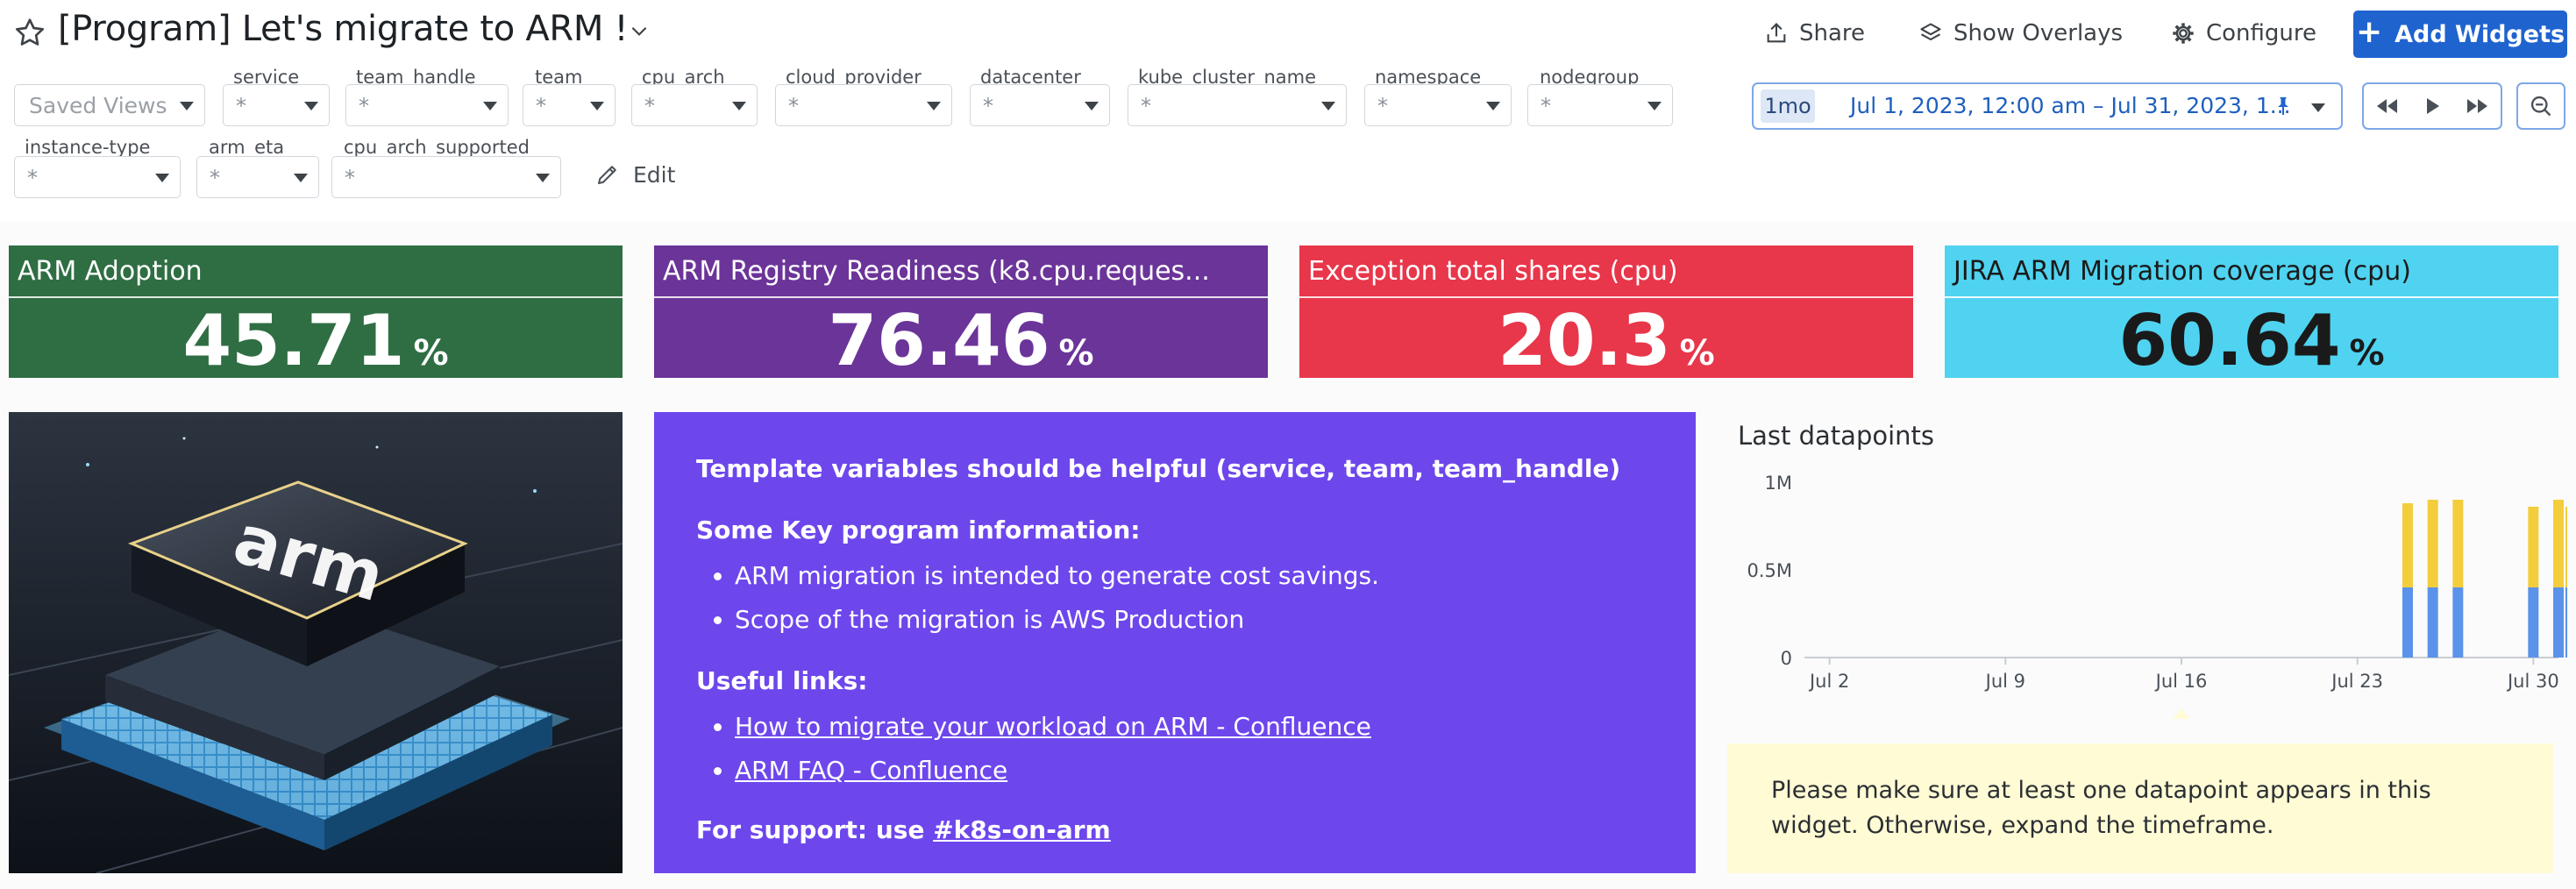  I want to click on configure-label: Configure, so click(2261, 33).